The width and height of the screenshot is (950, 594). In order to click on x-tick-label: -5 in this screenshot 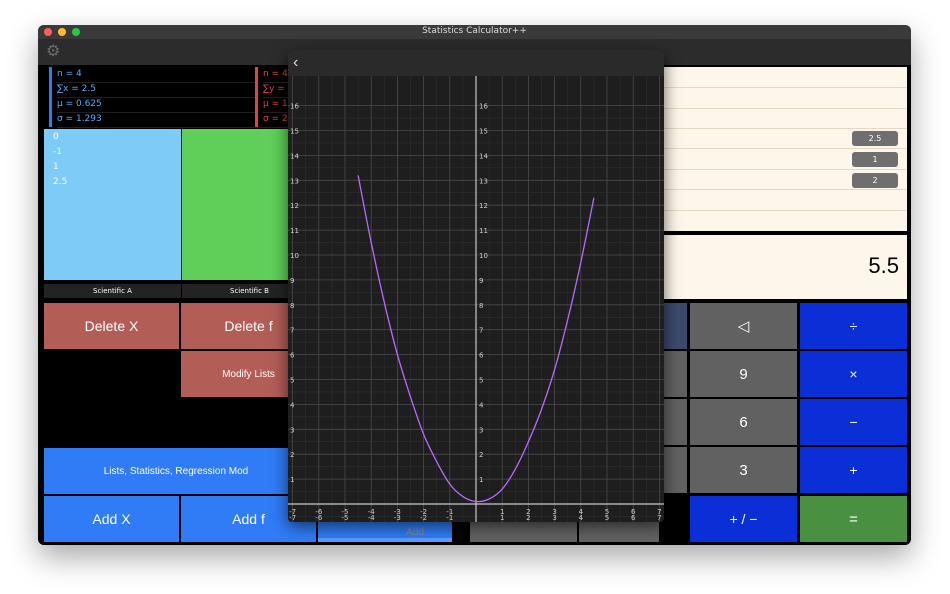, I will do `click(345, 518)`.